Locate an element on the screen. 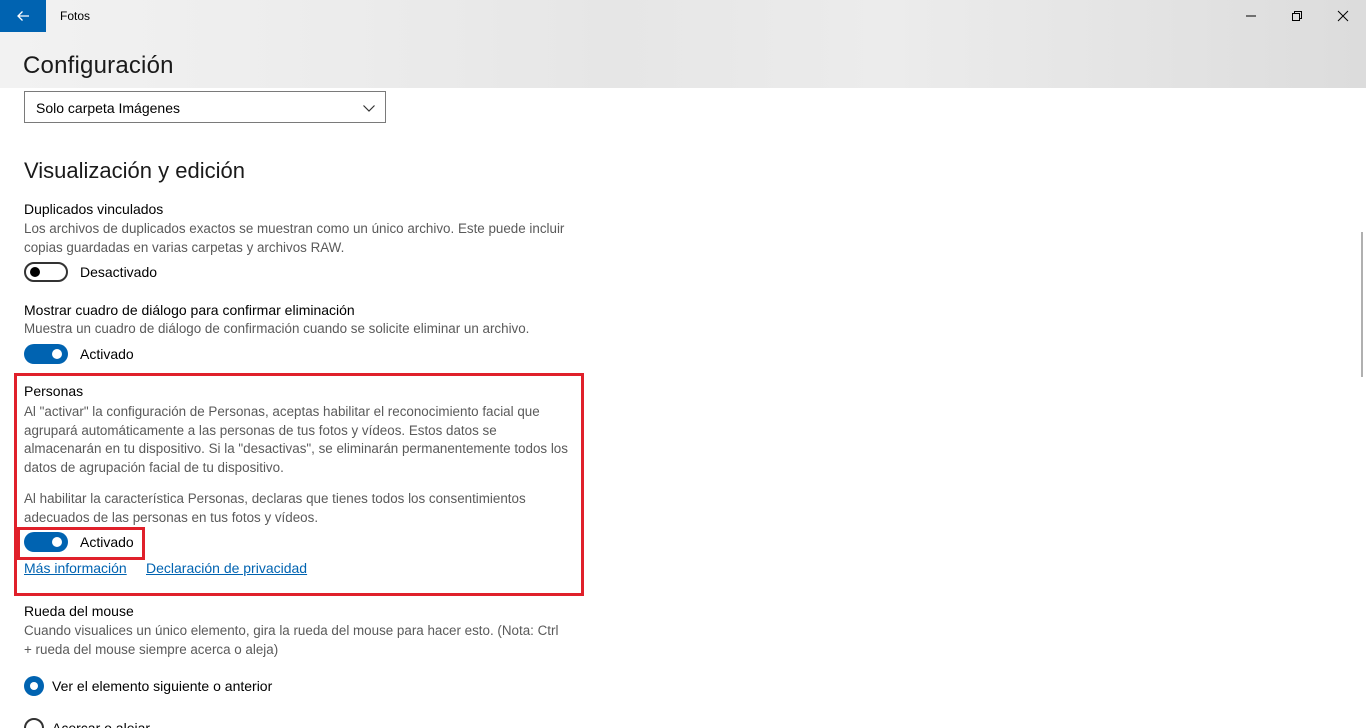  dropdown-selected-value: Solo carpeta Imágenes is located at coordinates (108, 108).